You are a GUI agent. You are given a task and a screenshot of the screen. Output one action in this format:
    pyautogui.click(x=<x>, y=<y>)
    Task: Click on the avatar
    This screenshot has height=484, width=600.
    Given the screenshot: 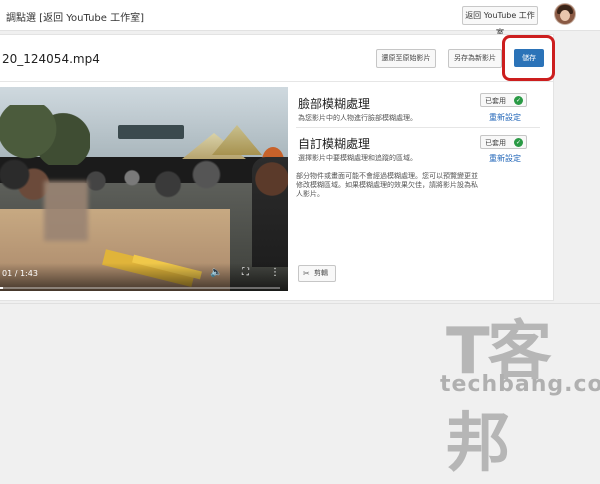 What is the action you would take?
    pyautogui.click(x=565, y=14)
    